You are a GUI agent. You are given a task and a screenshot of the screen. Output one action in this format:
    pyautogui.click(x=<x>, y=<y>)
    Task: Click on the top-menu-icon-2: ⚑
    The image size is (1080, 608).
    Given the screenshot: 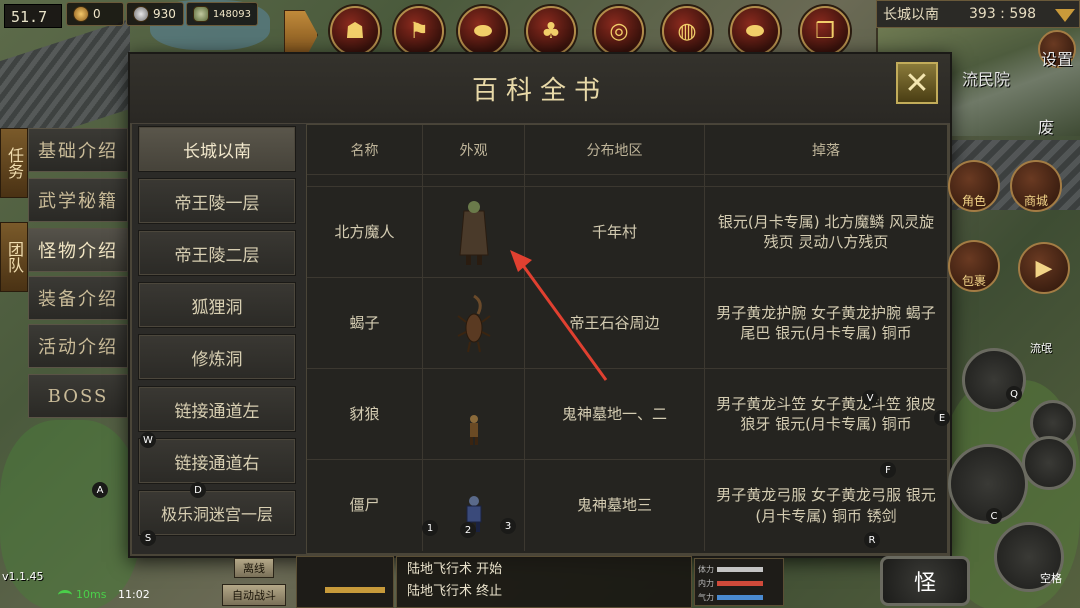 What is the action you would take?
    pyautogui.click(x=419, y=31)
    